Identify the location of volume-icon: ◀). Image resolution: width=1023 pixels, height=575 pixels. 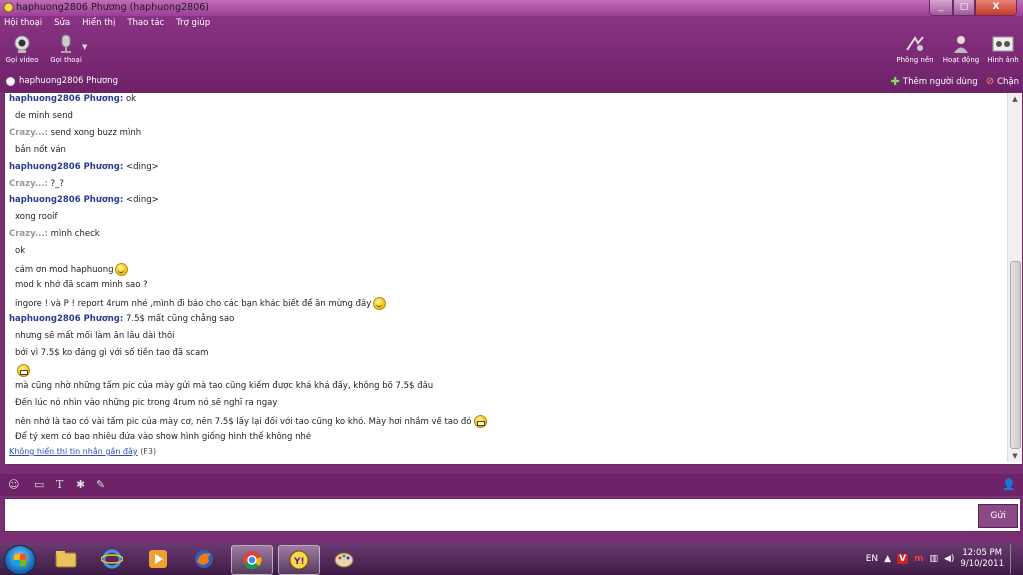
(949, 559).